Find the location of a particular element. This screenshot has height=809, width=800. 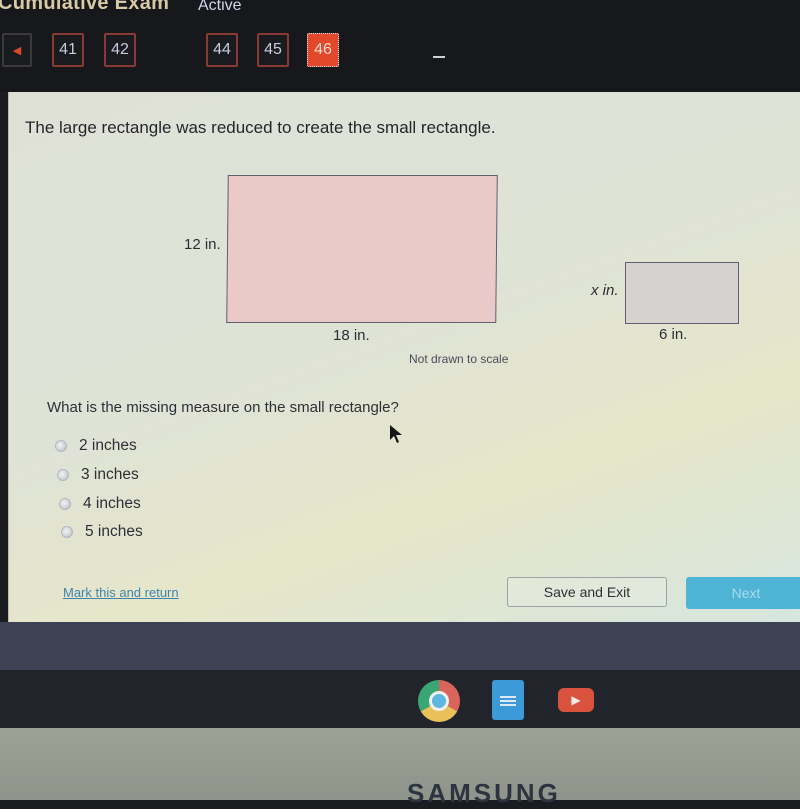

exam-title: Cumulative Exam is located at coordinates (85, 7).